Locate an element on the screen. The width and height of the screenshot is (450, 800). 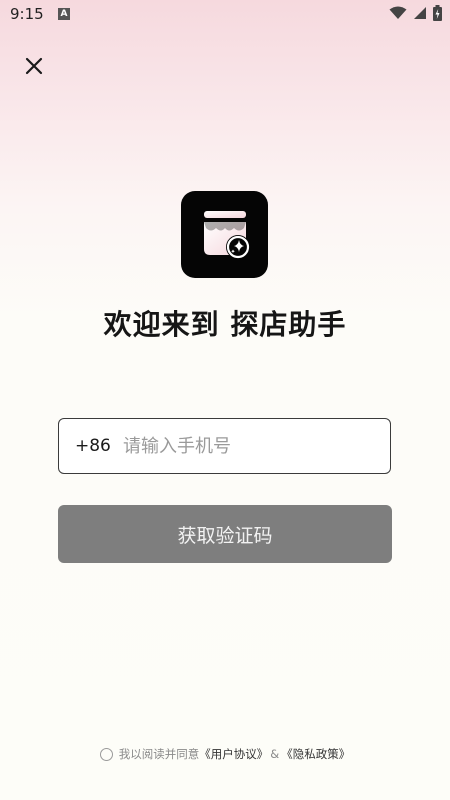
app-logo is located at coordinates (224, 234).